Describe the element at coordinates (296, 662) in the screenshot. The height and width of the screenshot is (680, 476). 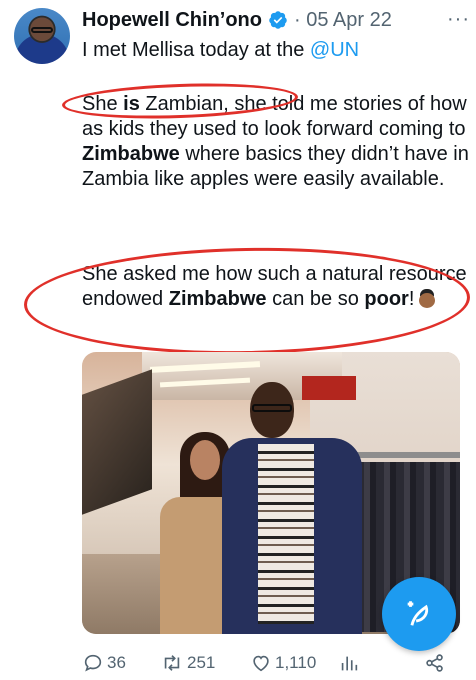
I see `like-count: 1,110` at that location.